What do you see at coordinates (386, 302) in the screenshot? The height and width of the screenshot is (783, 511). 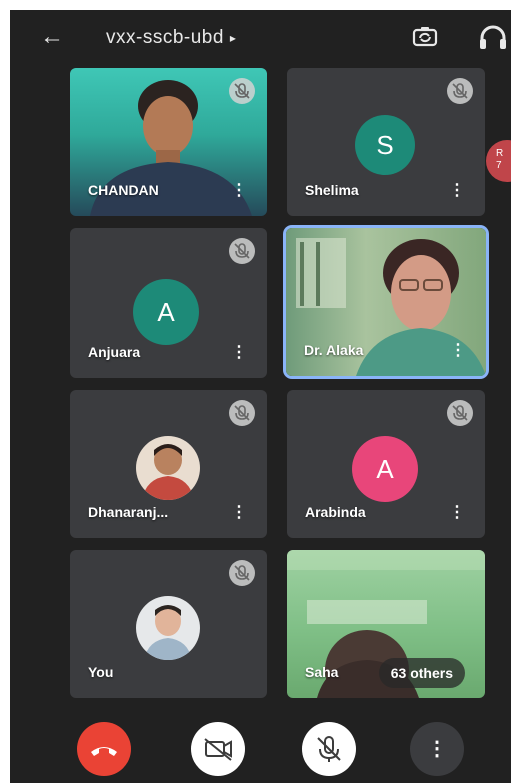 I see `participant-tile-selected: Dr. Alaka ⋮` at bounding box center [386, 302].